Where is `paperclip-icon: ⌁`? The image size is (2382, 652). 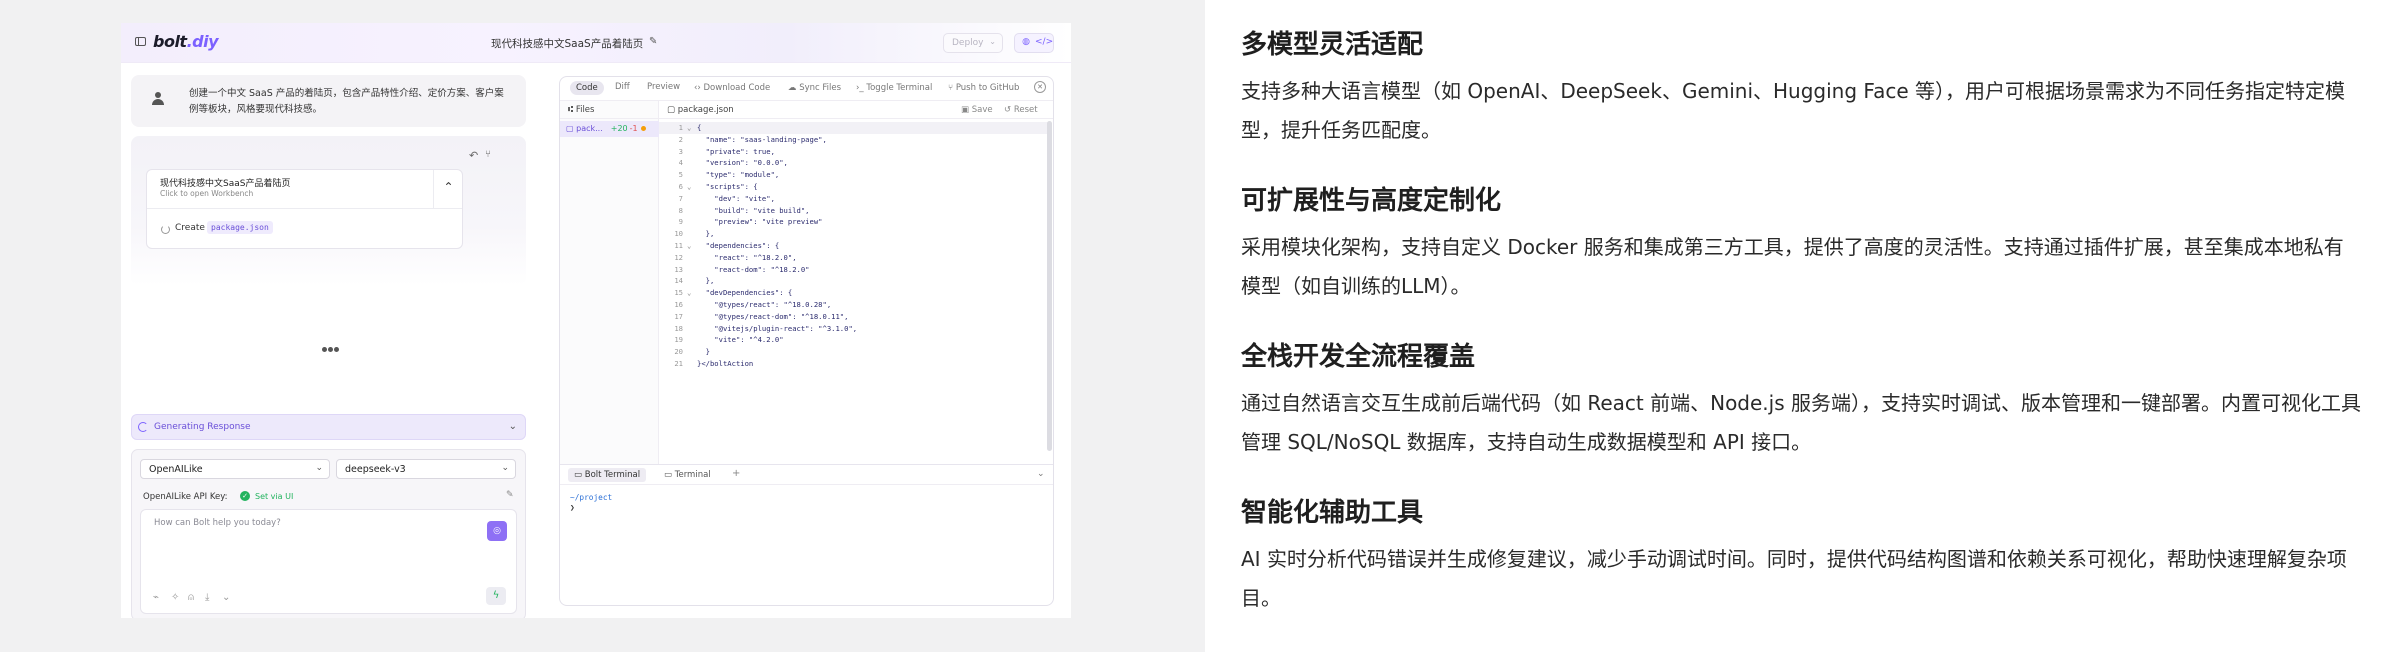 paperclip-icon: ⌁ is located at coordinates (156, 597).